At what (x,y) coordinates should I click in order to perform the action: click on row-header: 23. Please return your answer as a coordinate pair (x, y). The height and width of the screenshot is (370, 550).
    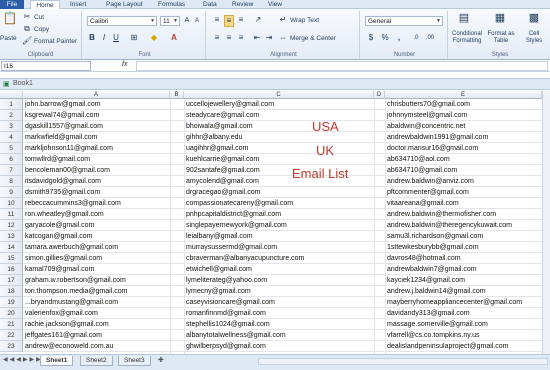
    Looking at the image, I should click on (11, 346).